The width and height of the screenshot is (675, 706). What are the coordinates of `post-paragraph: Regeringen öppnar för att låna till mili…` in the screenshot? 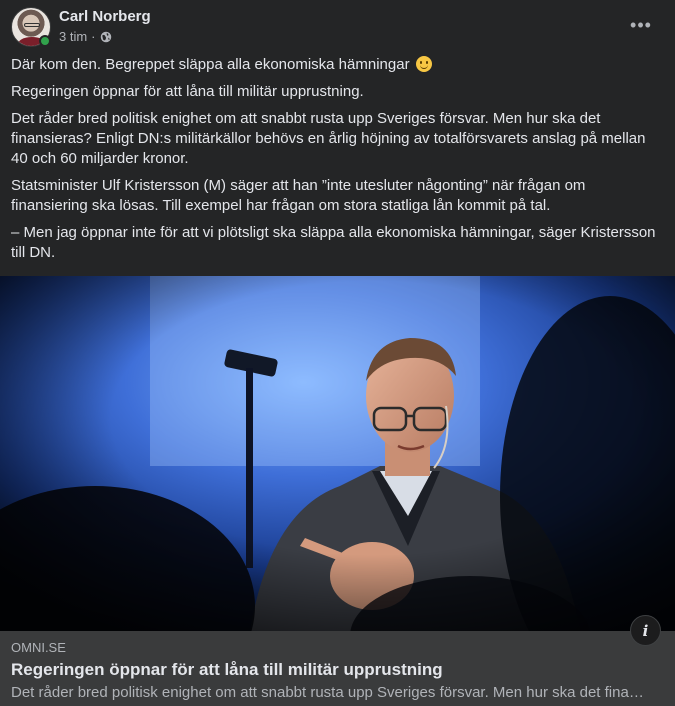 It's located at (187, 91).